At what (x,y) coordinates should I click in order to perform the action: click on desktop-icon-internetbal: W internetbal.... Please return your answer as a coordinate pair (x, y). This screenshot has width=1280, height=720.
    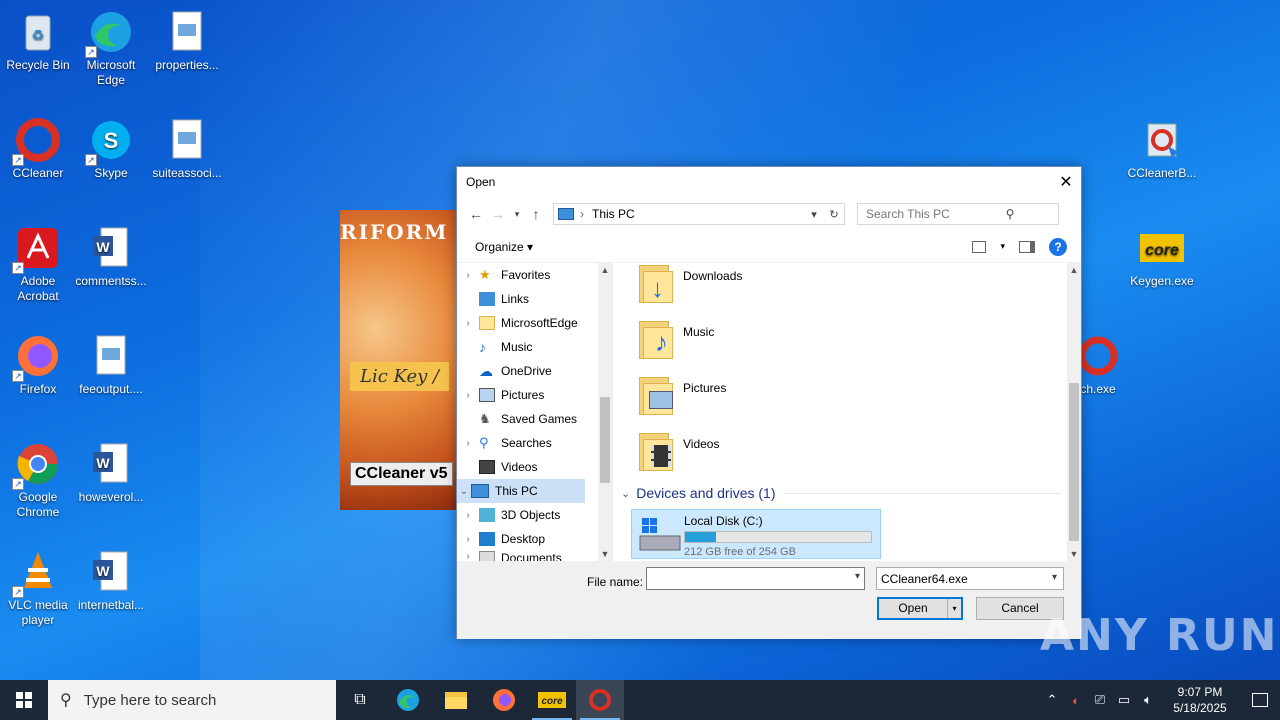
    Looking at the image, I should click on (111, 578).